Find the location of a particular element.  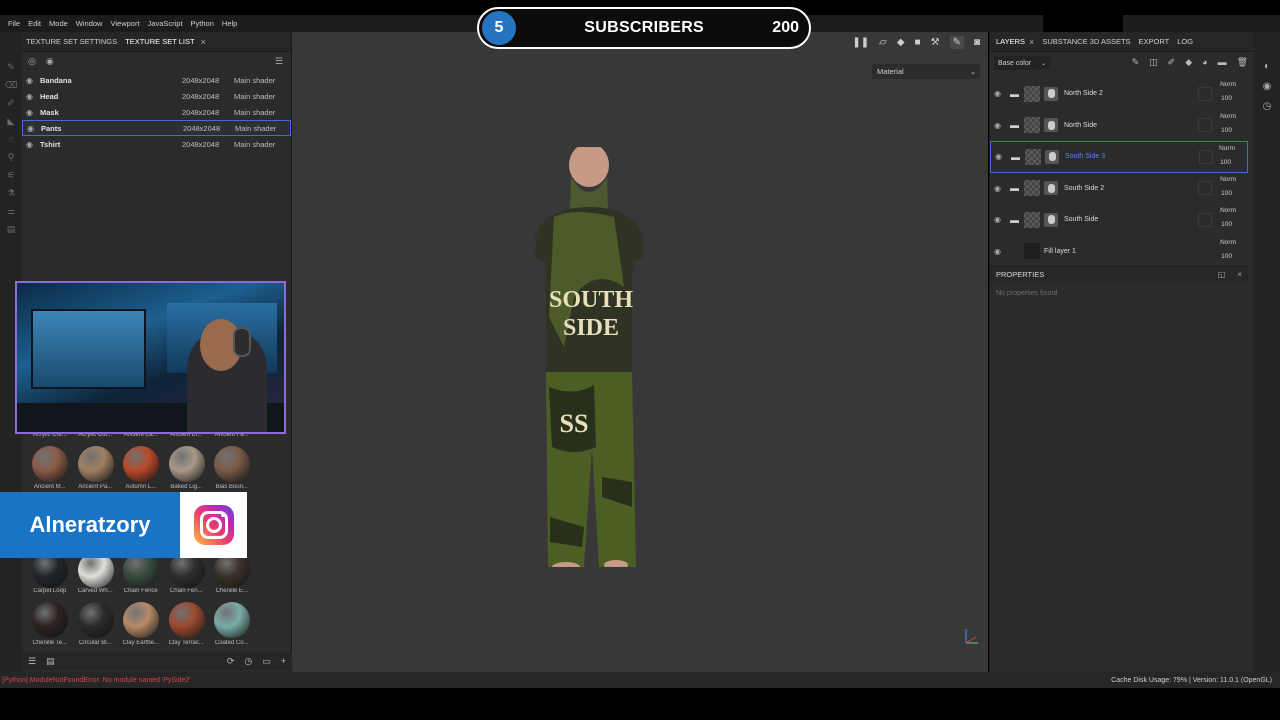

menu-help: Help is located at coordinates (229, 23).